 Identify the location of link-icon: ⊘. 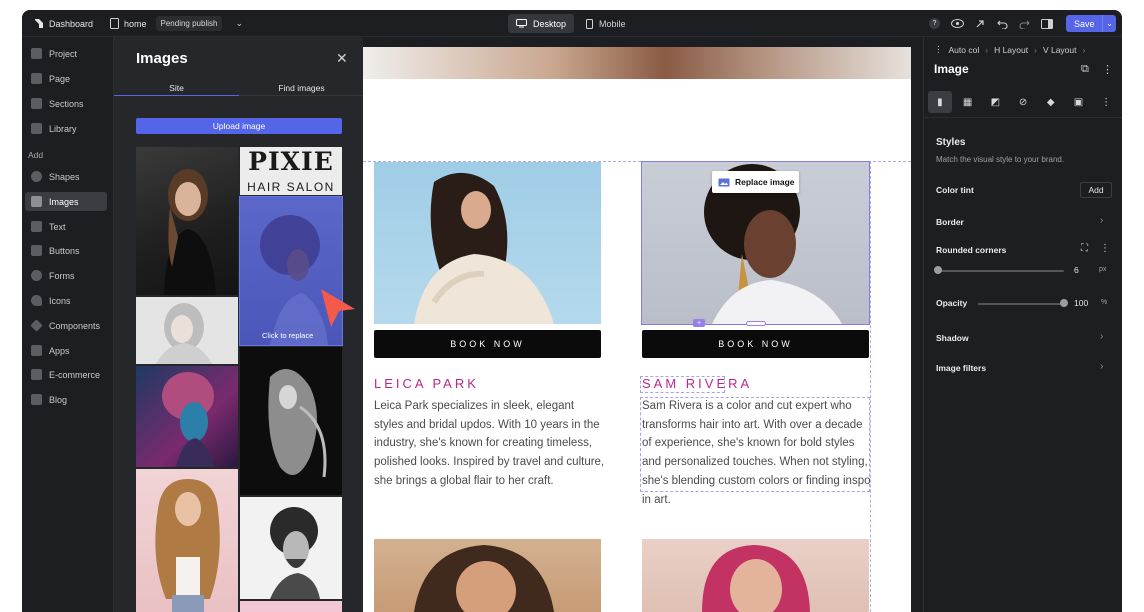
(1023, 102).